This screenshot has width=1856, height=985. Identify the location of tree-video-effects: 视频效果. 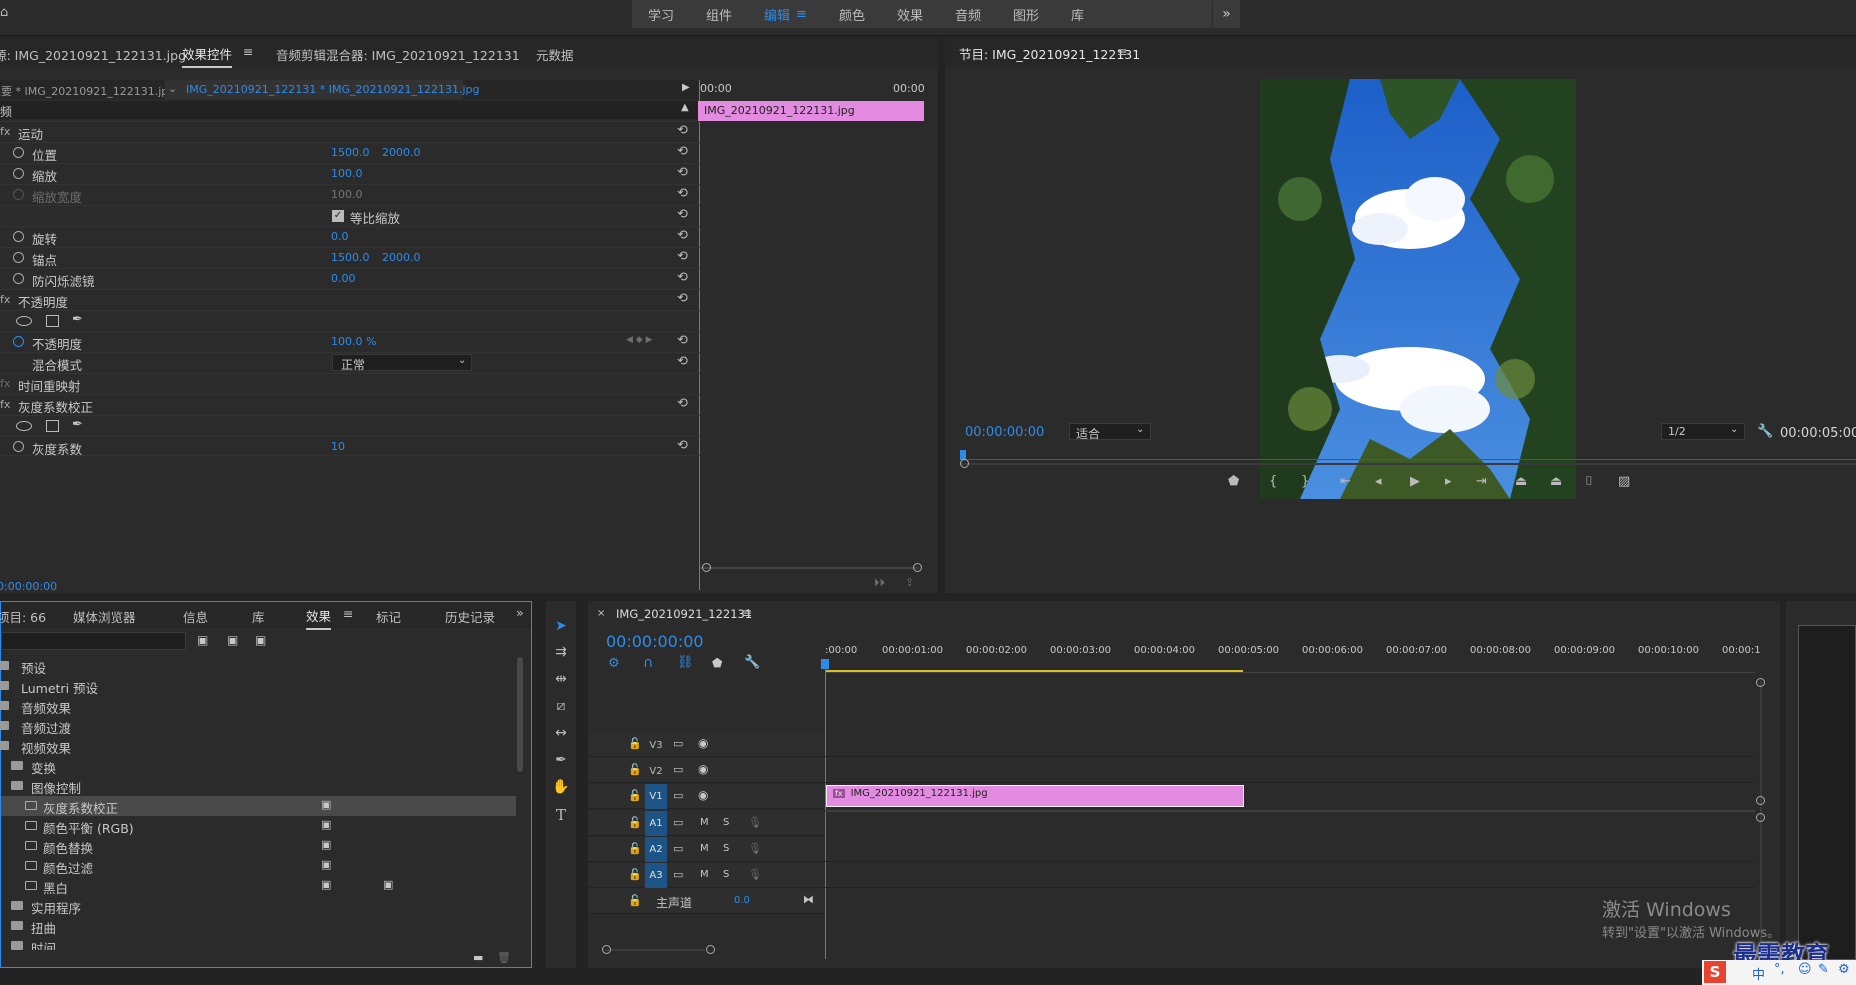
(258, 746).